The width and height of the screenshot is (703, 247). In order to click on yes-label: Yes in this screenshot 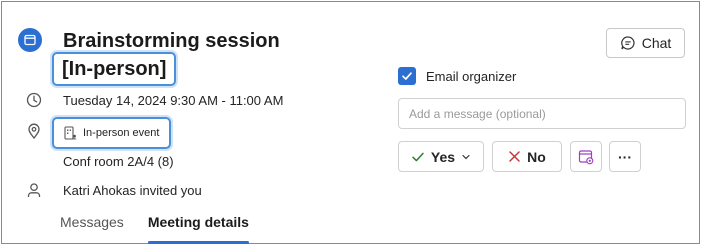, I will do `click(443, 156)`.